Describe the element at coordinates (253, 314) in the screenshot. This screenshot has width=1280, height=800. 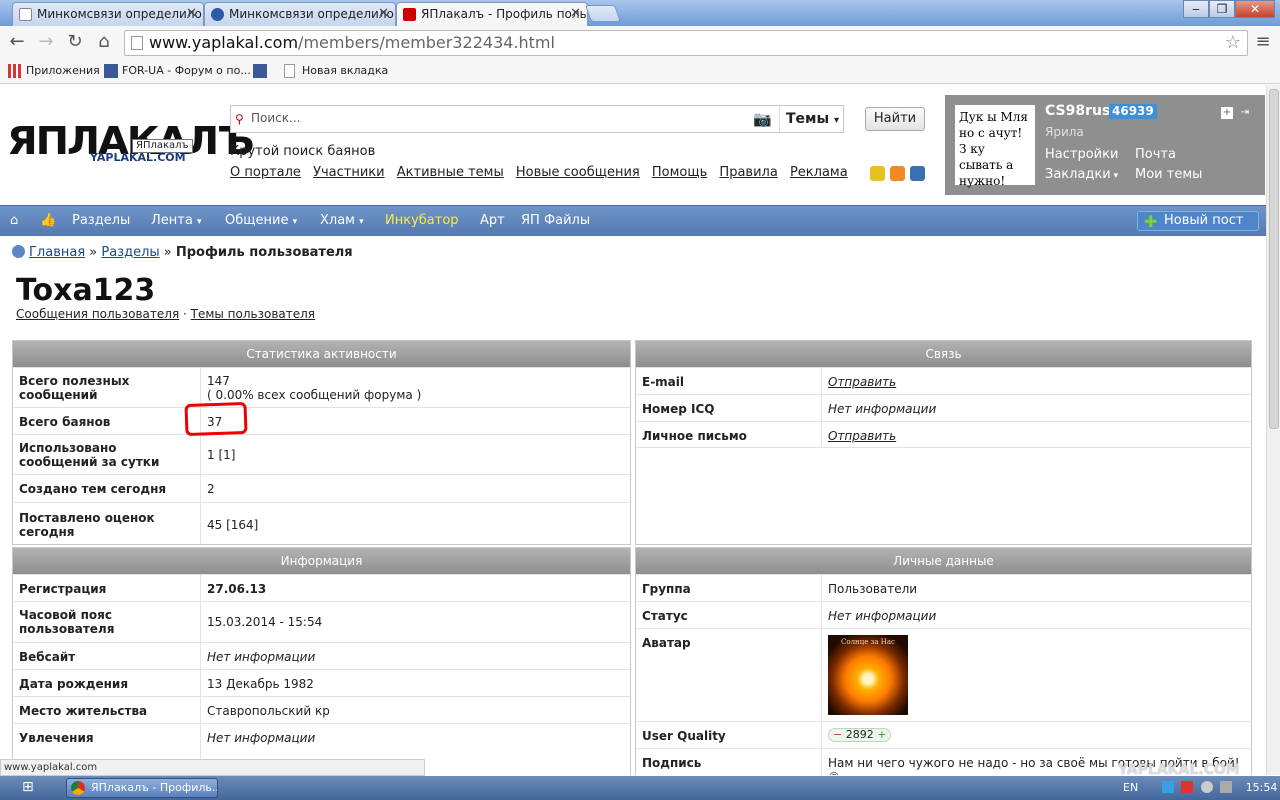
I see `user-topics-link: Темы пользователя` at that location.